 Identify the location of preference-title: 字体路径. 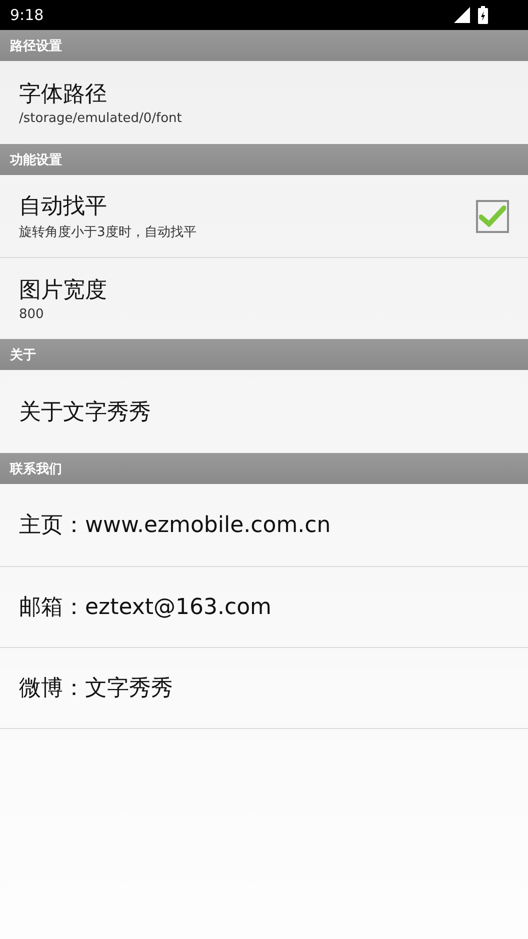
(63, 95).